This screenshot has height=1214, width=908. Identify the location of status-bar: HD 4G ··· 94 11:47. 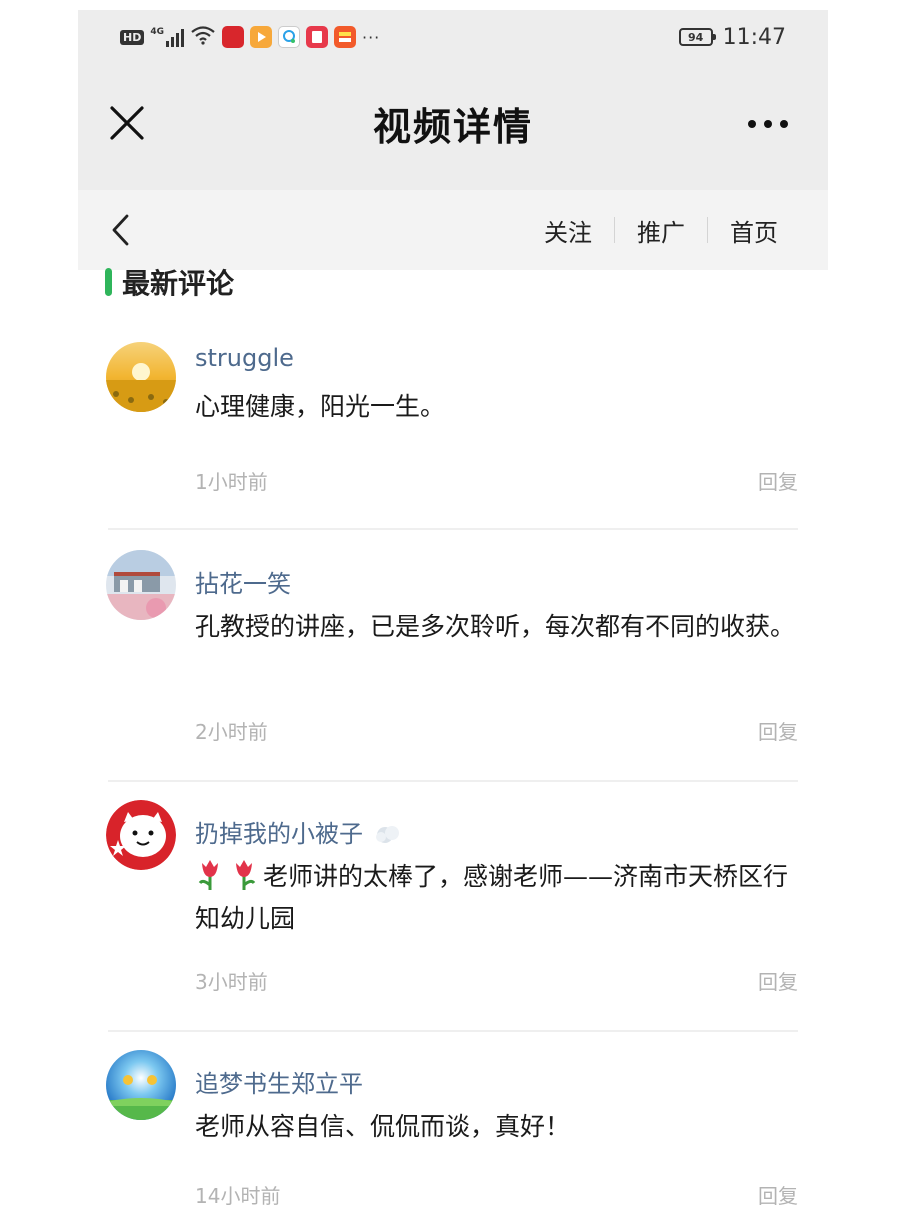
(453, 39).